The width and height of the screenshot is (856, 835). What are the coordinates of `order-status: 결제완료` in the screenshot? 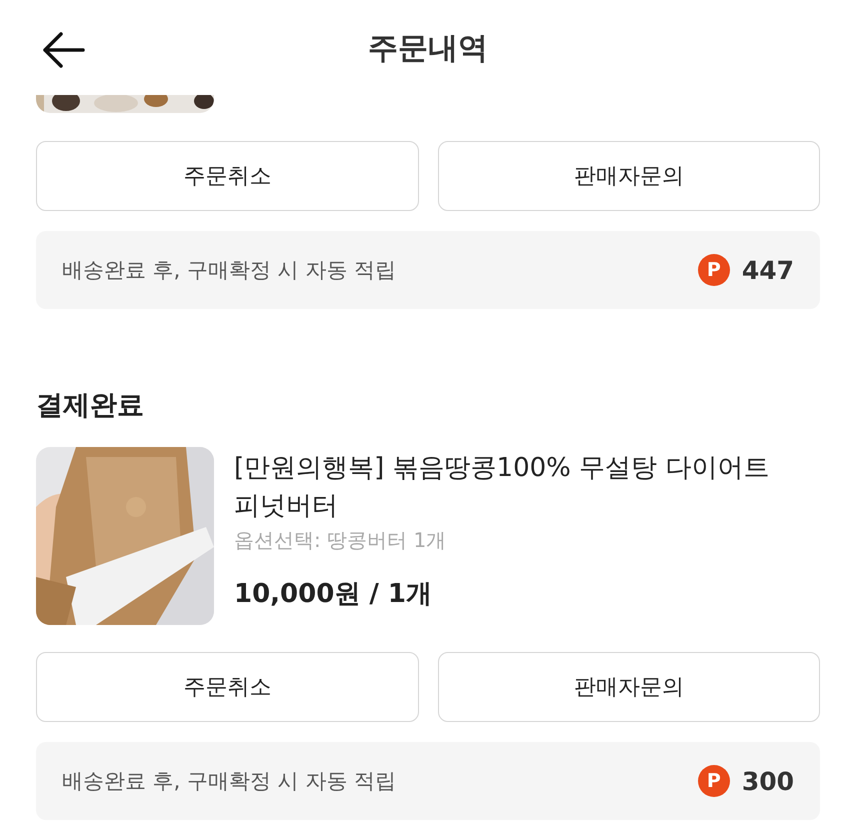 It's located at (90, 406).